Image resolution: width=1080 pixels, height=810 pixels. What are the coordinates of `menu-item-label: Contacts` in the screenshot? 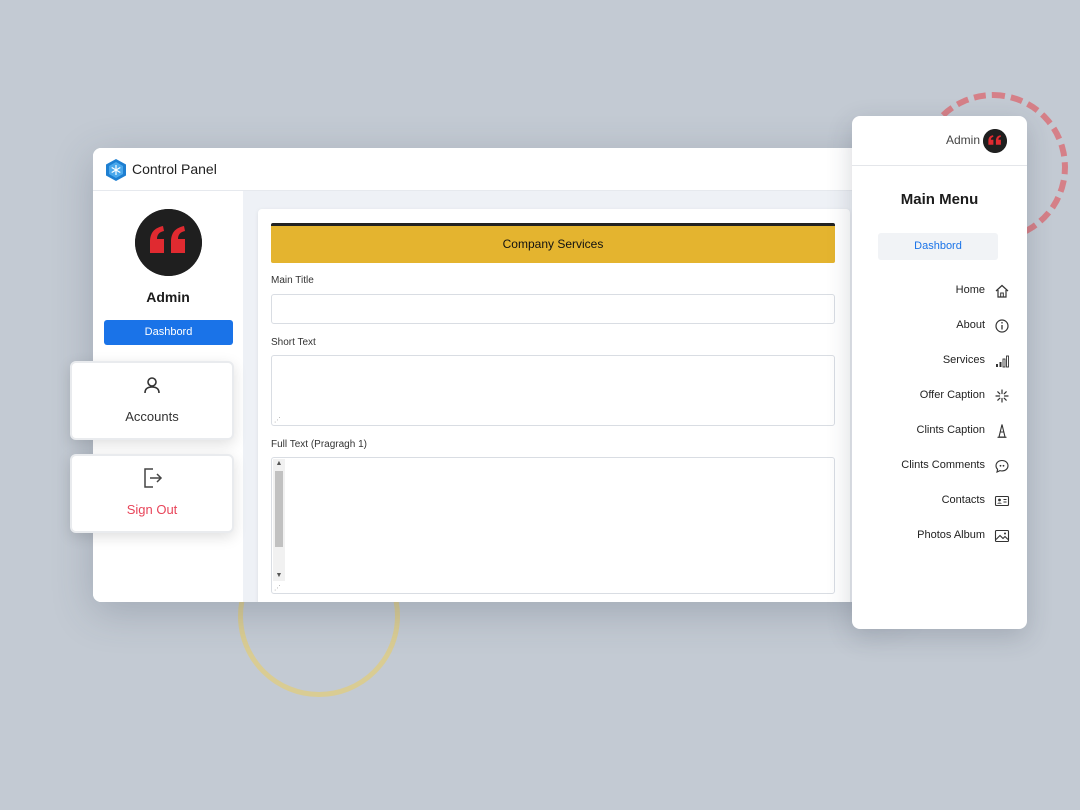 It's located at (963, 500).